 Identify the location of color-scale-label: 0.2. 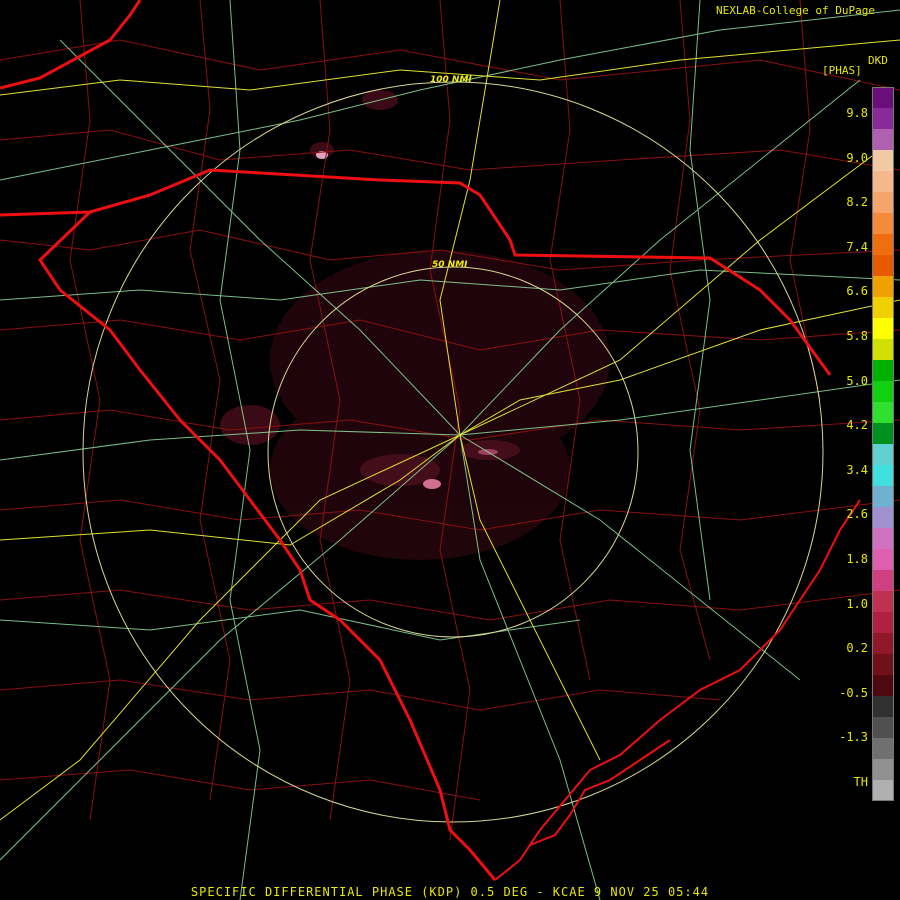
(857, 648).